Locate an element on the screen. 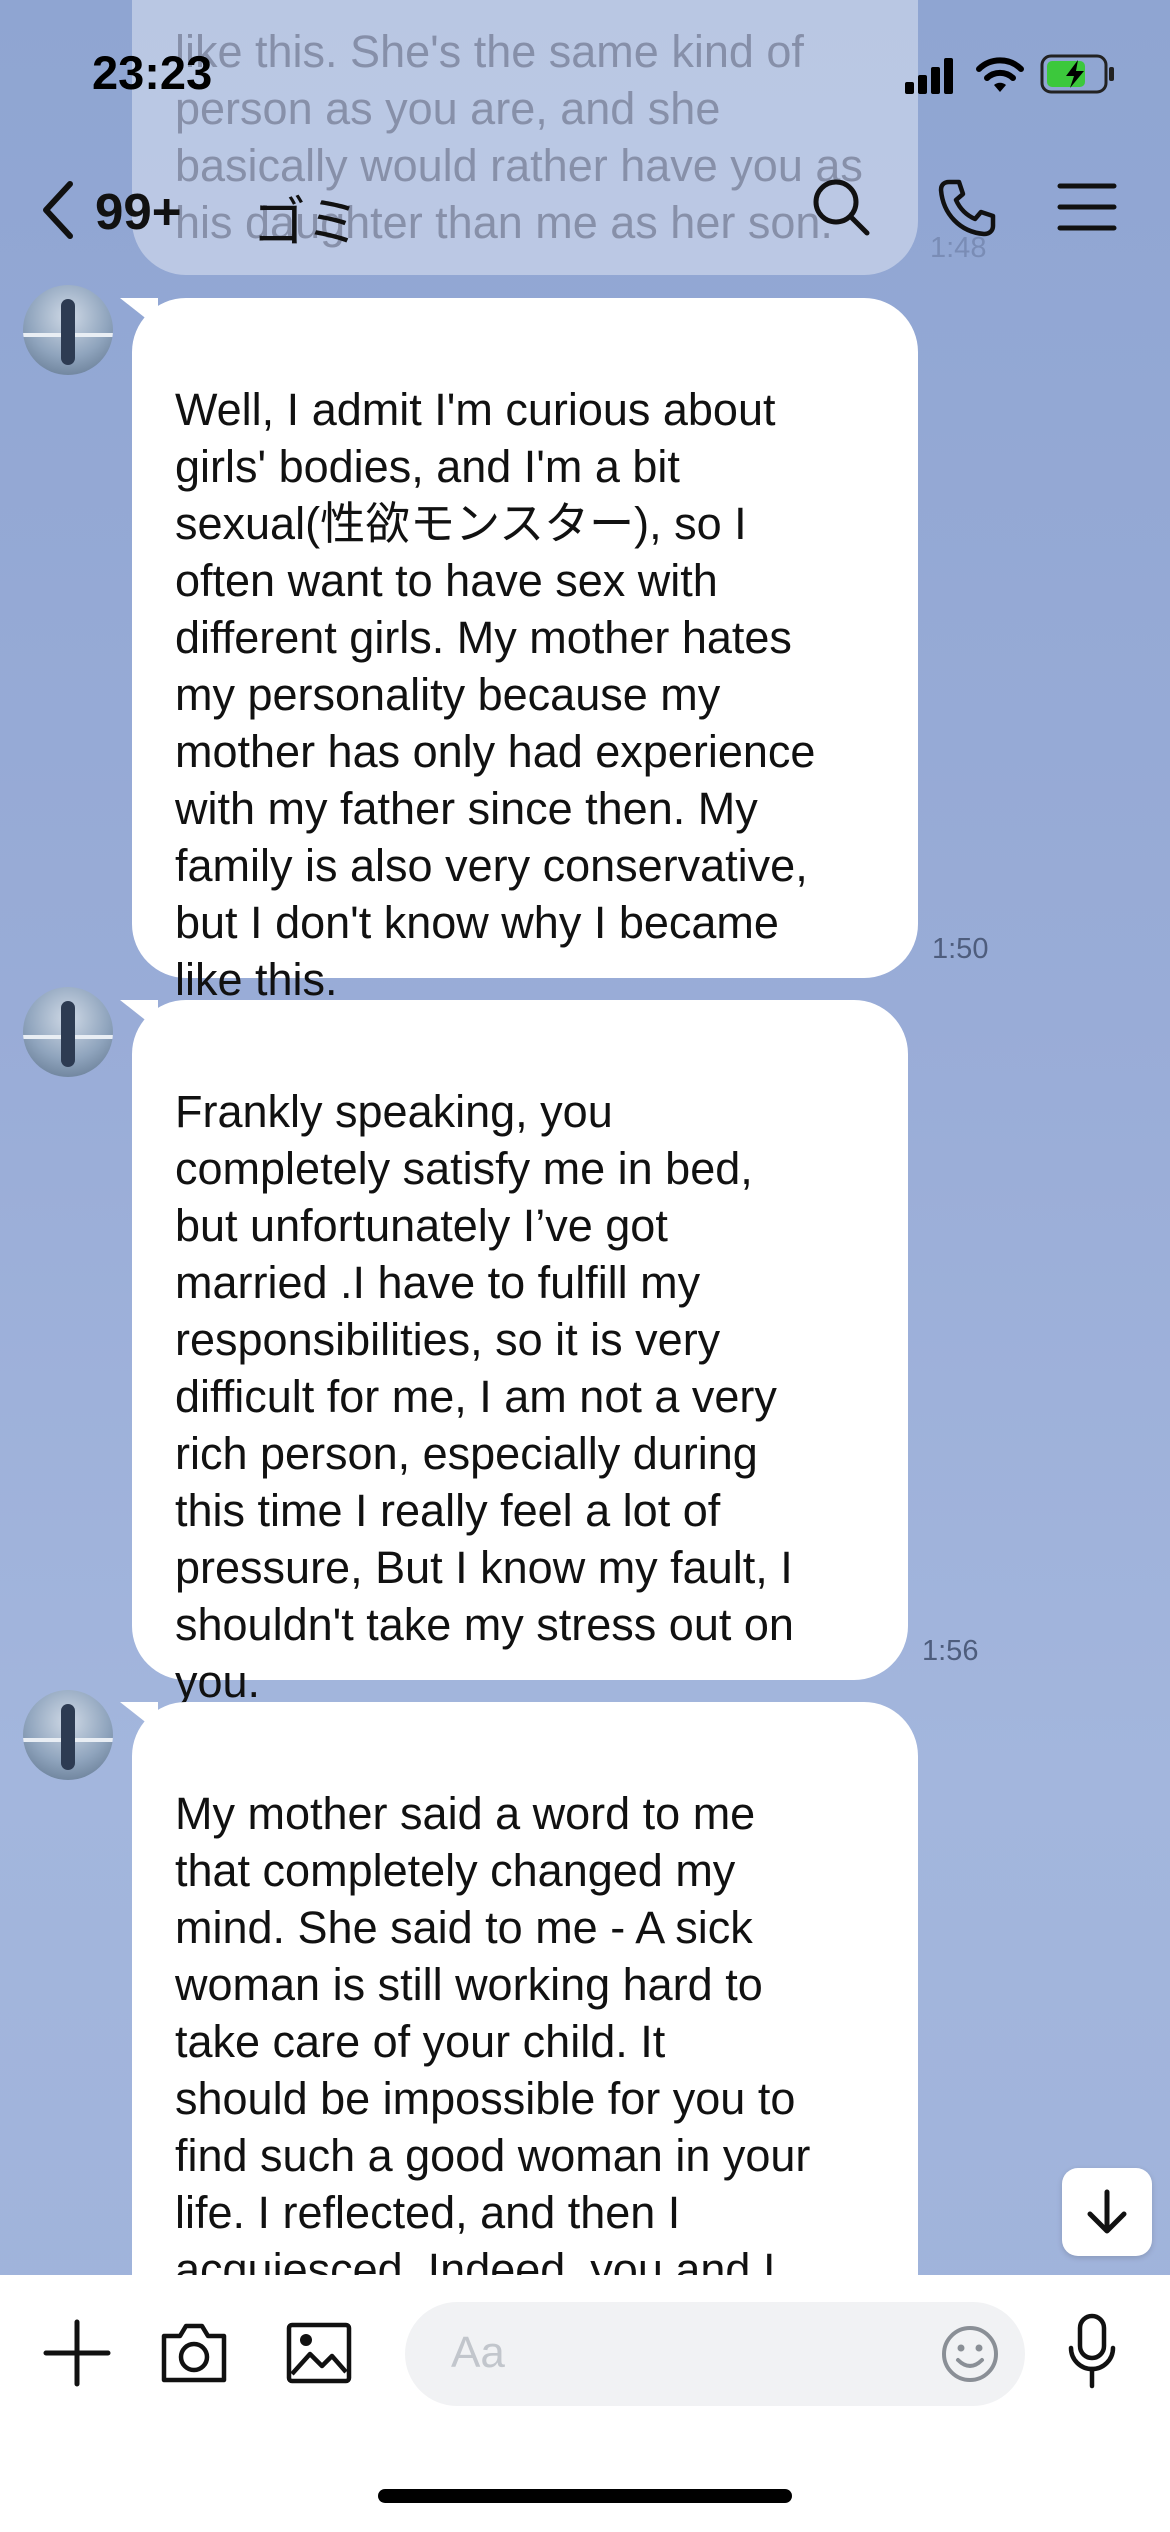  emoji-icon is located at coordinates (970, 2354).